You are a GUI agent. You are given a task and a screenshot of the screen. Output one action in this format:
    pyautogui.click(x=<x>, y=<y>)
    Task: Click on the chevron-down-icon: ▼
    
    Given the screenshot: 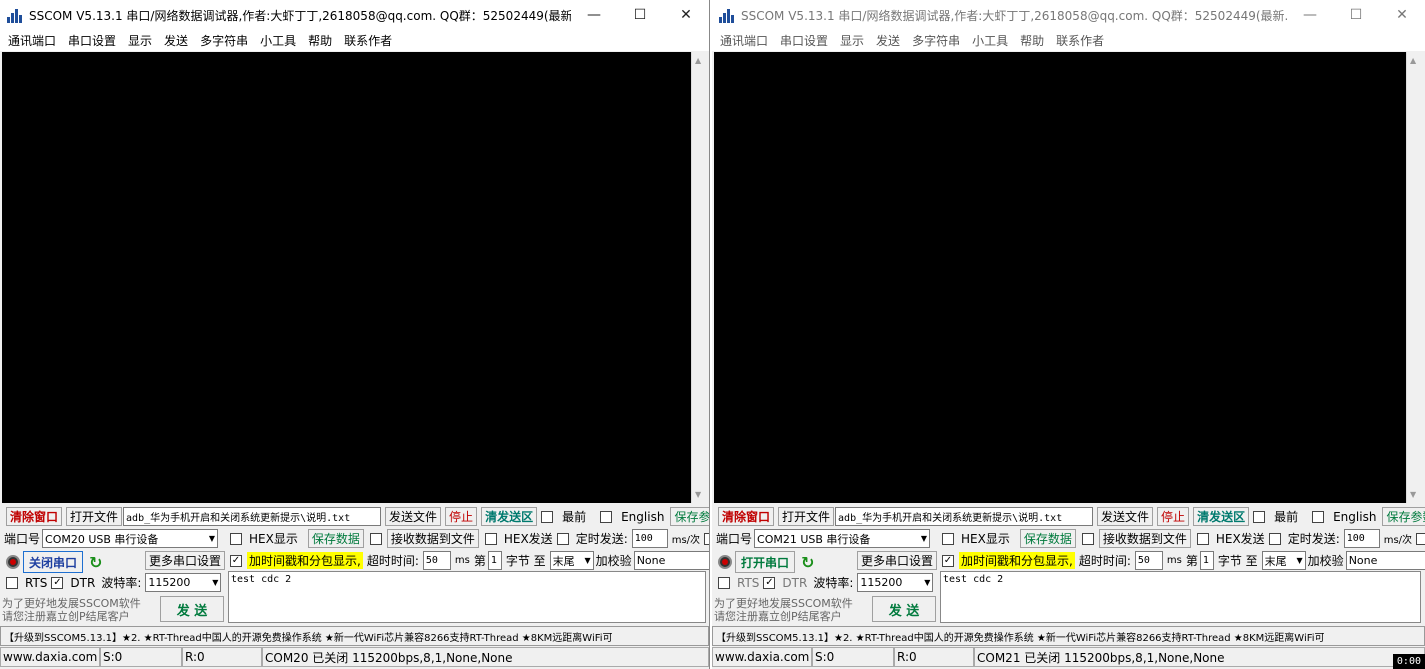 What is the action you would take?
    pyautogui.click(x=587, y=560)
    